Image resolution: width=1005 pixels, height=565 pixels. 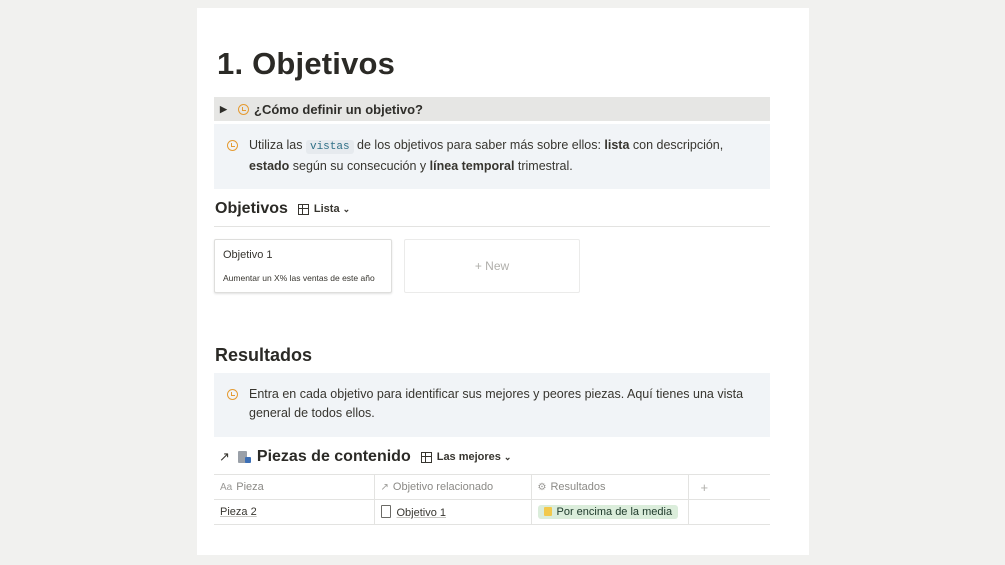 What do you see at coordinates (248, 255) in the screenshot?
I see `card-title: Objetivo 1` at bounding box center [248, 255].